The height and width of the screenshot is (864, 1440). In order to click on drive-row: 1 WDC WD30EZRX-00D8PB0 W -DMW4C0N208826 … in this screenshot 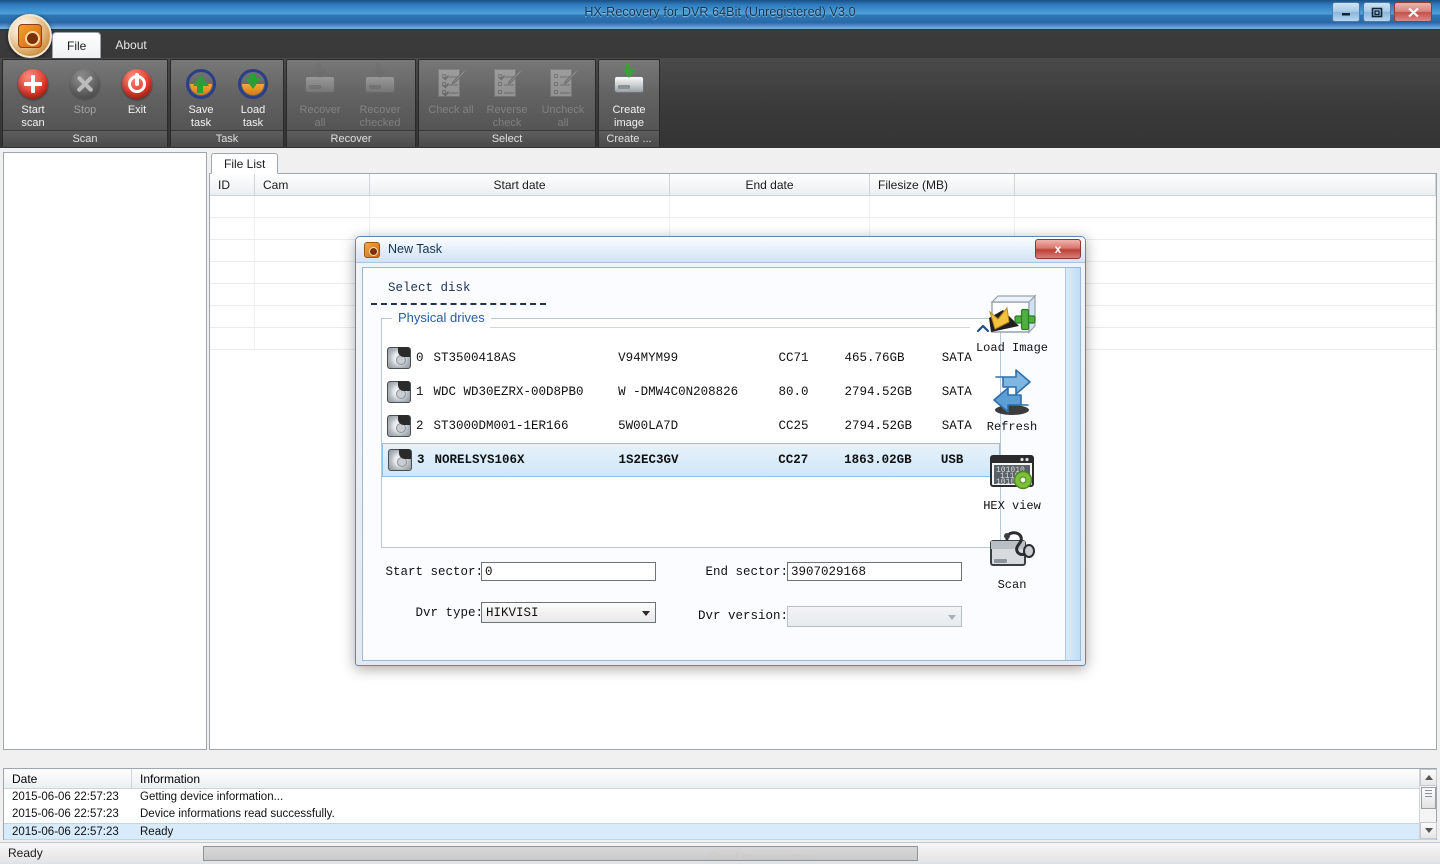, I will do `click(691, 392)`.